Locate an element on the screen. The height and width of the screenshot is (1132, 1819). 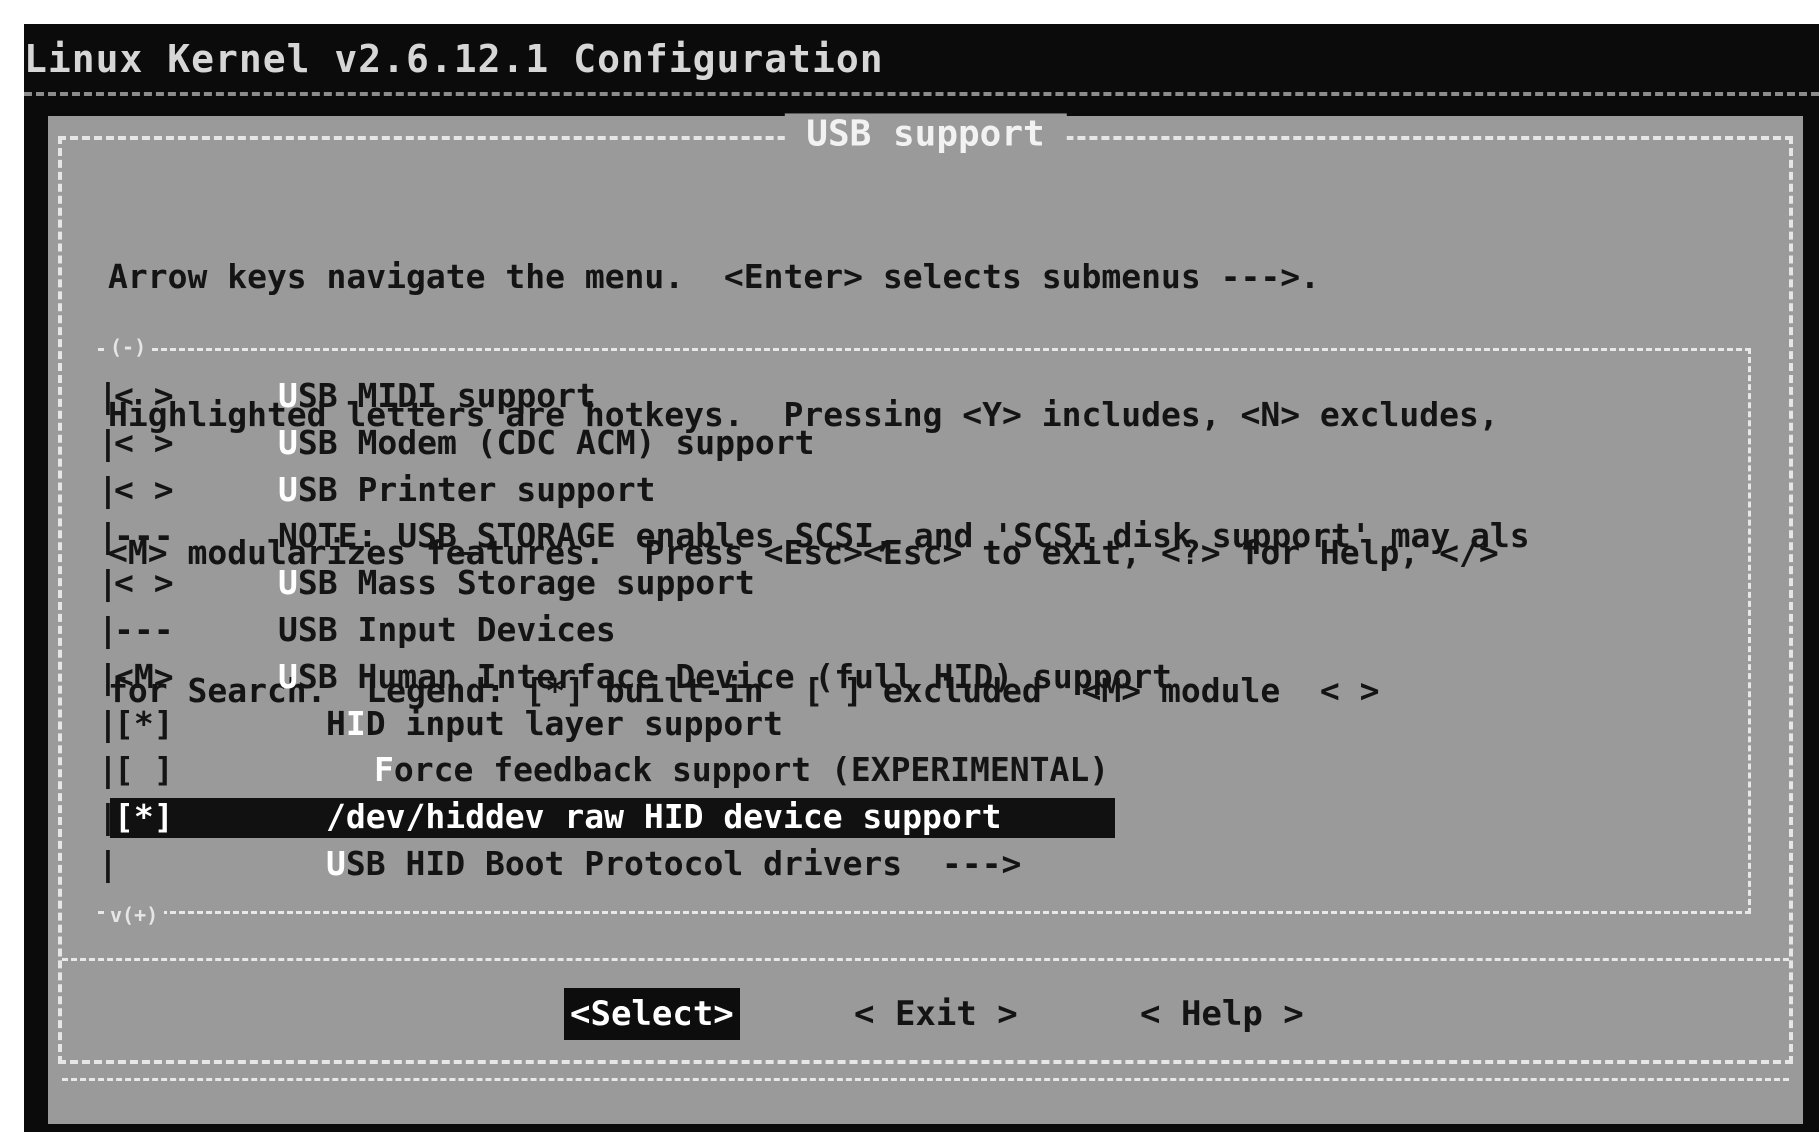
menu-item-label: HID input layer support is located at coordinates (554, 724).